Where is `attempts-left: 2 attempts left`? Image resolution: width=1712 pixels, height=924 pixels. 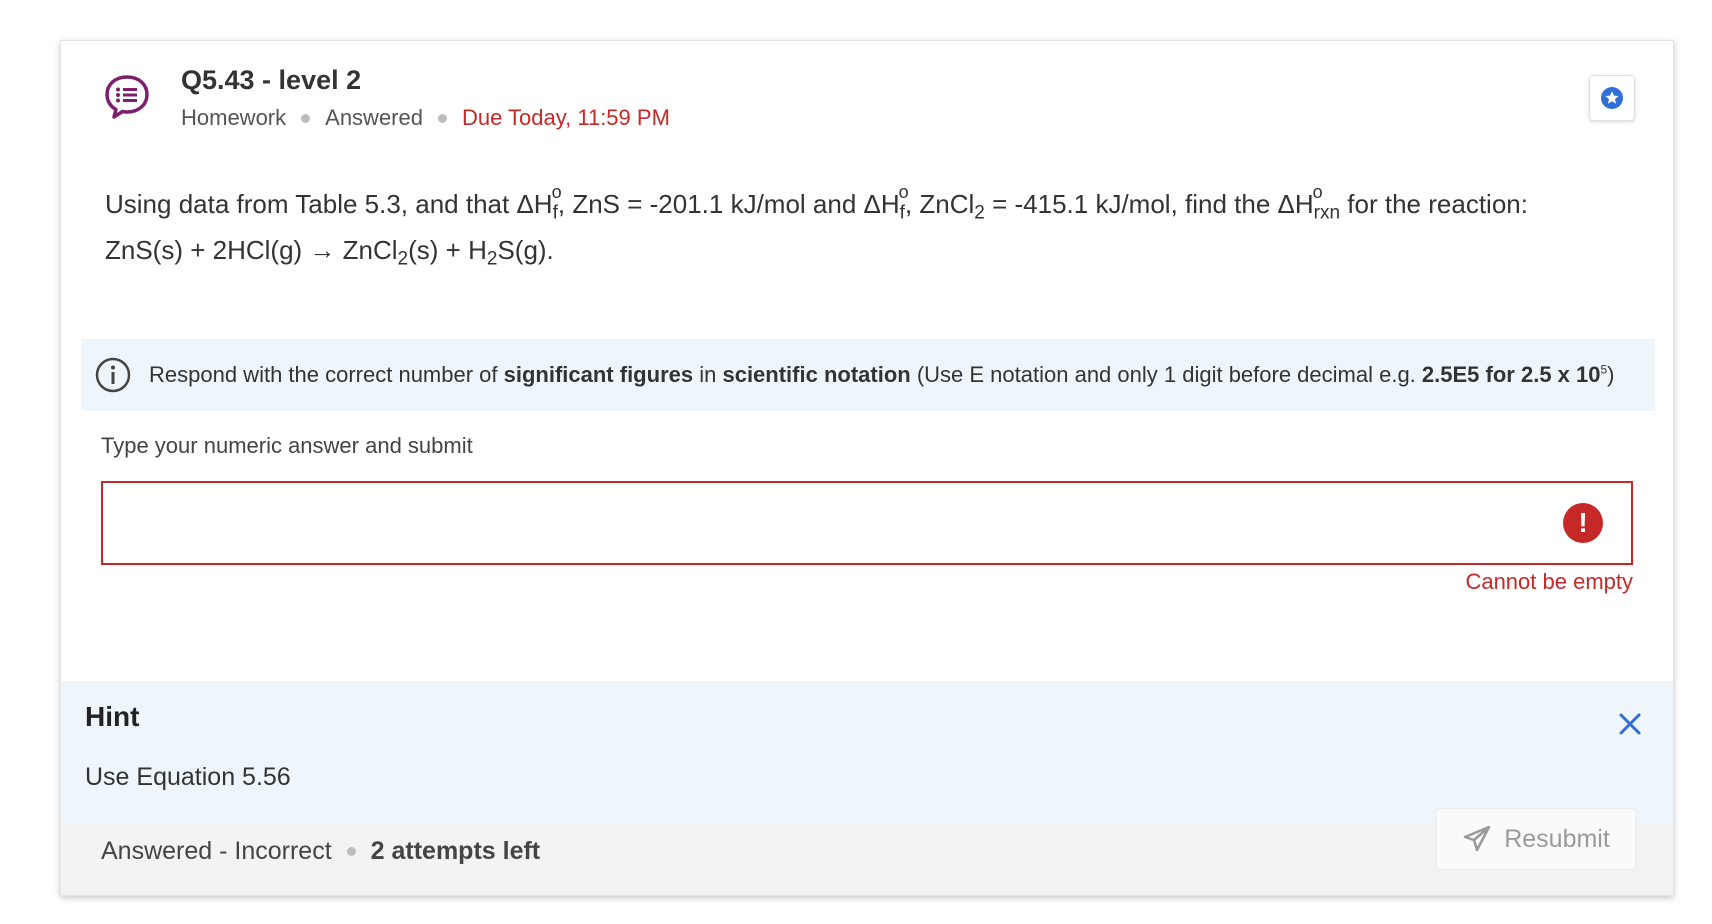 attempts-left: 2 attempts left is located at coordinates (455, 851).